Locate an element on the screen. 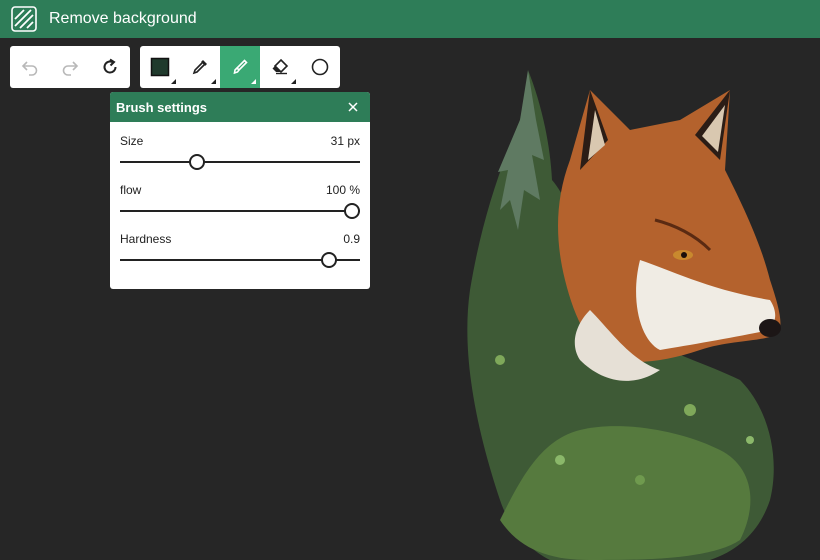 The width and height of the screenshot is (820, 560). brush-button is located at coordinates (240, 67).